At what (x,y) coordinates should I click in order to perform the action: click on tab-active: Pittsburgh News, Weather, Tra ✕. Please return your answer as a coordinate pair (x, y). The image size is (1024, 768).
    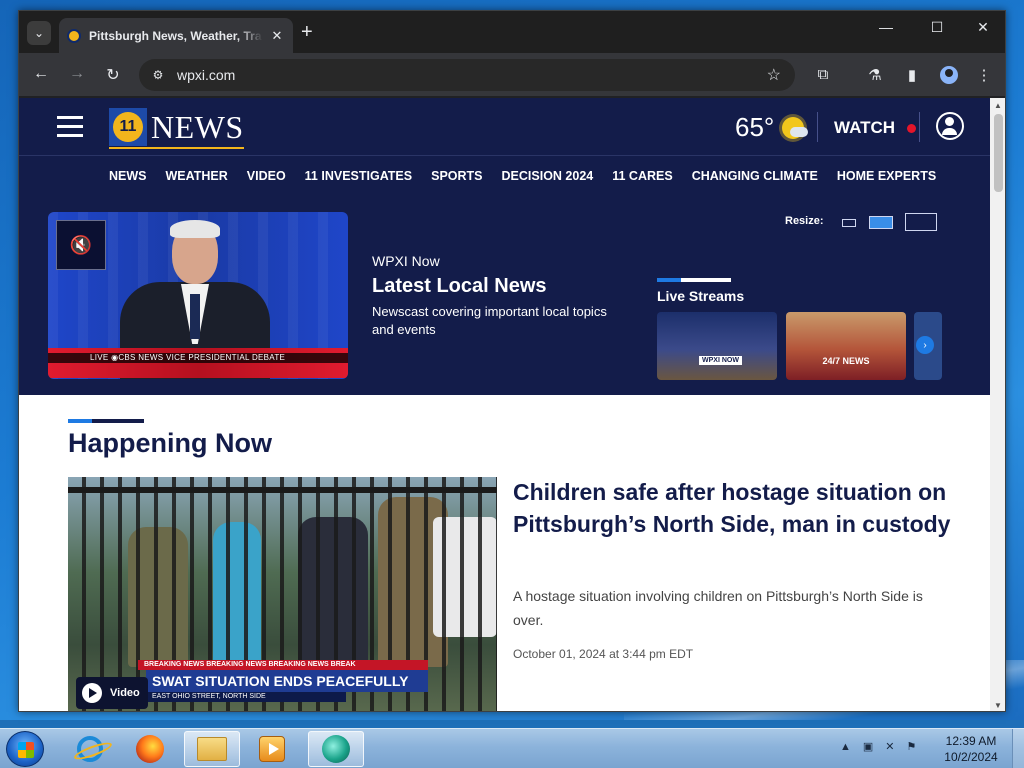
    Looking at the image, I should click on (176, 35).